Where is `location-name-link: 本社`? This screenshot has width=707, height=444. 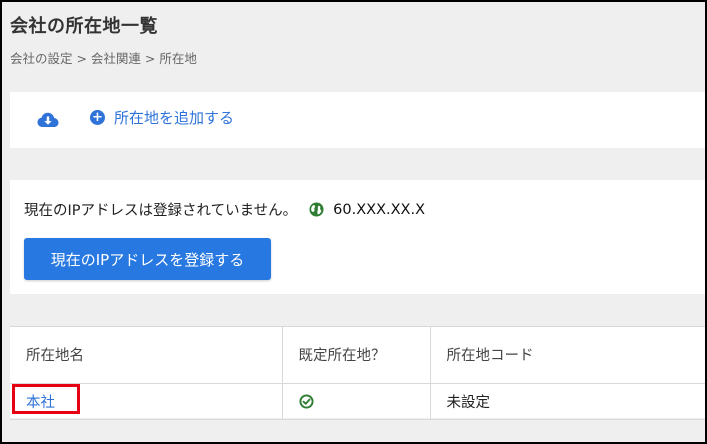
location-name-link: 本社 is located at coordinates (46, 398).